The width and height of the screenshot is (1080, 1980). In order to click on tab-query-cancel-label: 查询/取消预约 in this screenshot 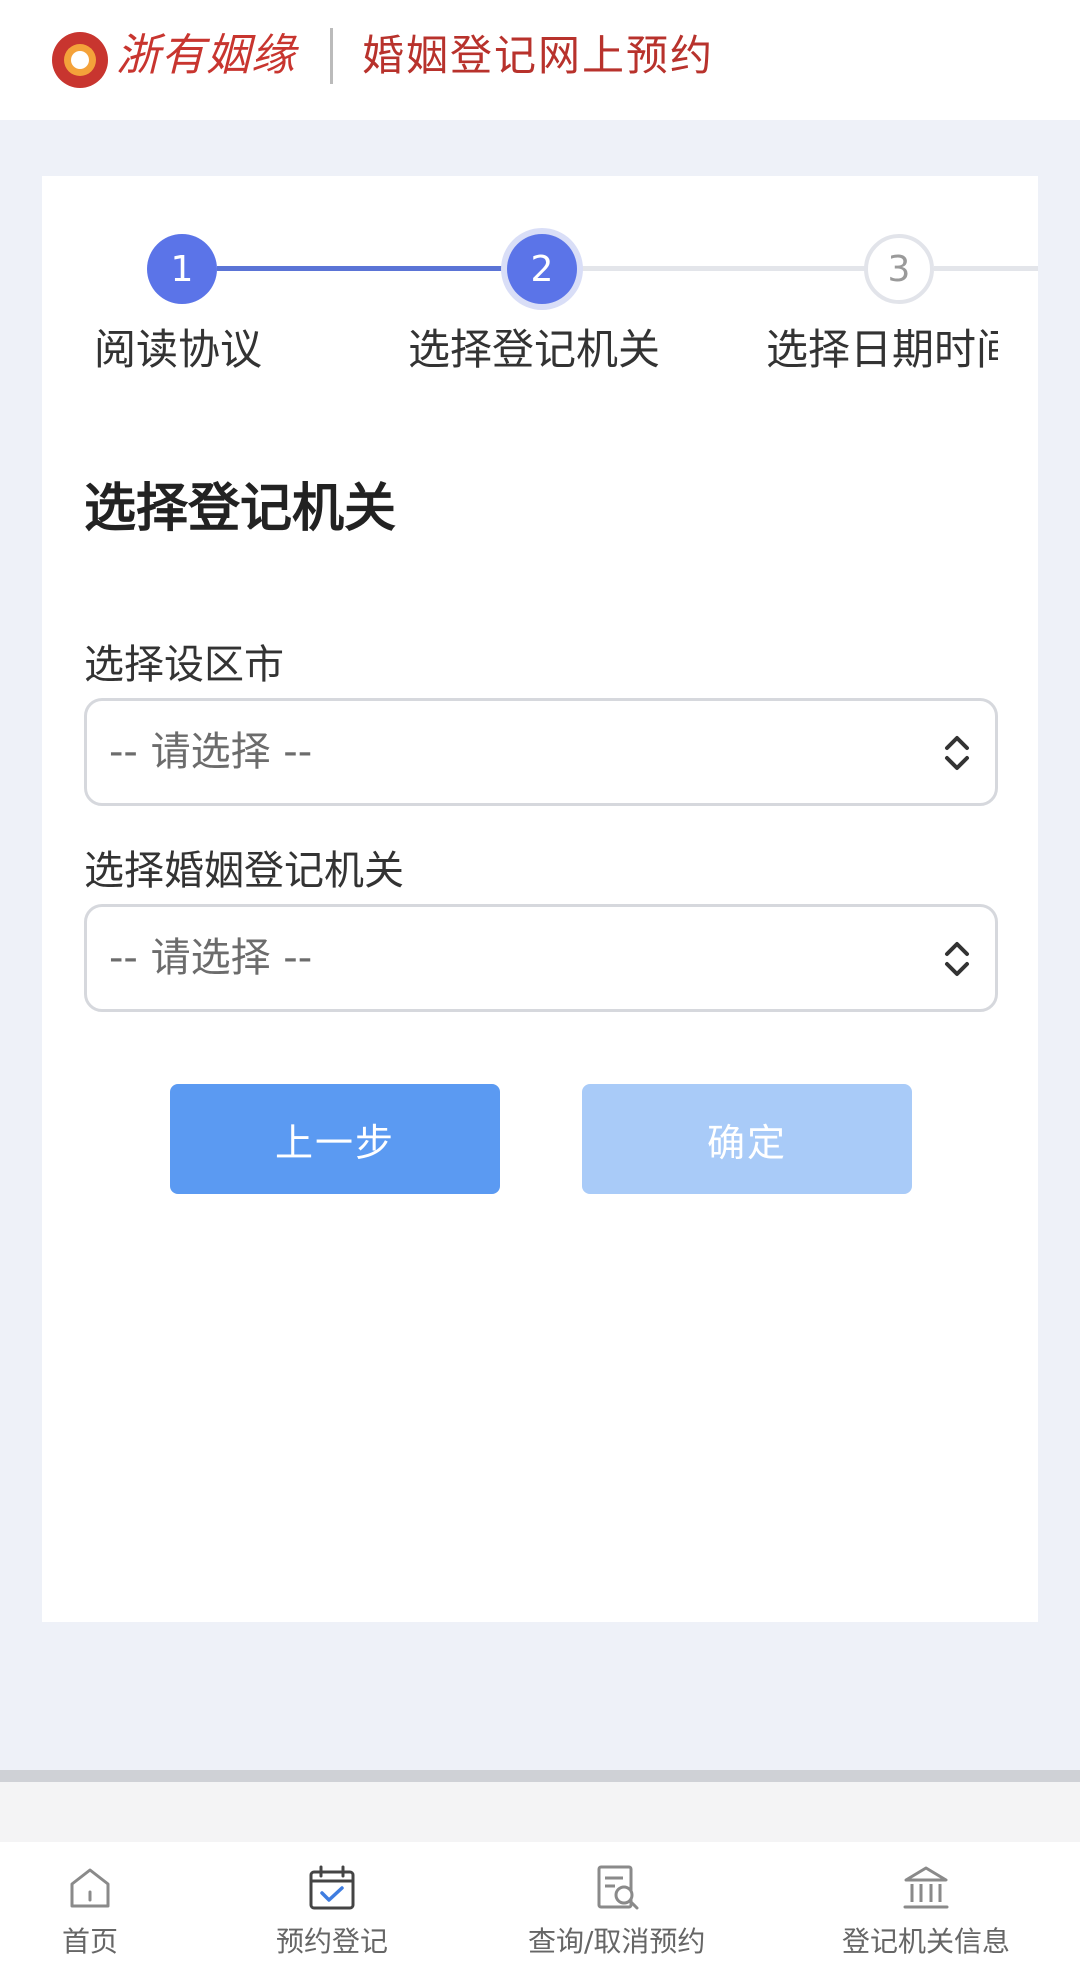, I will do `click(617, 1941)`.